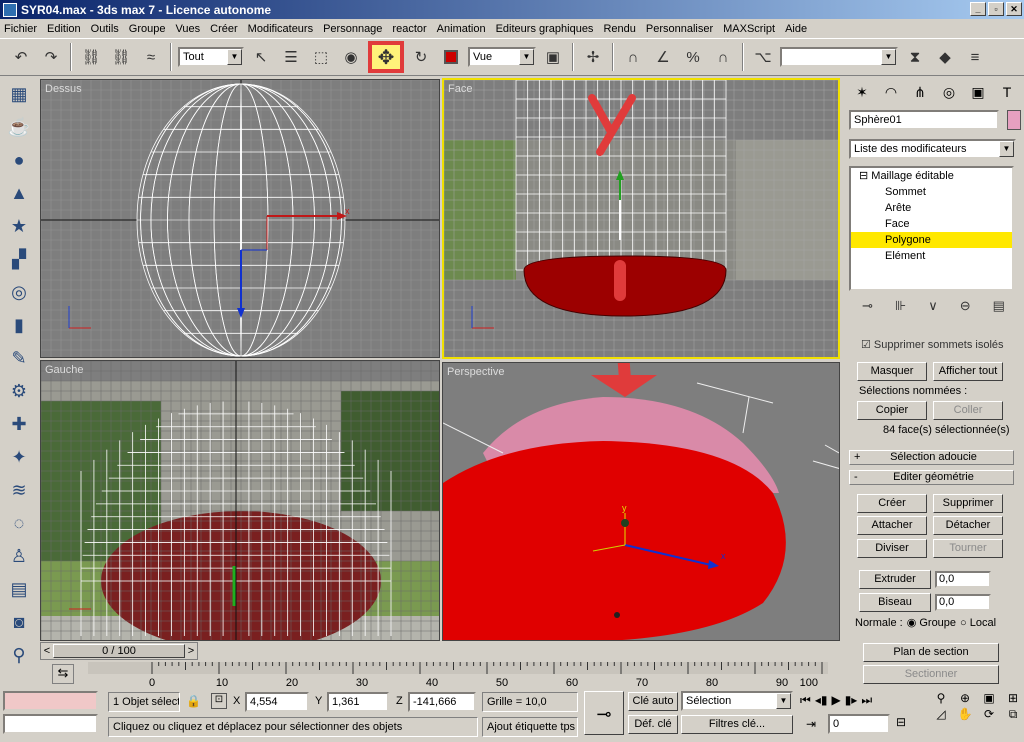  I want to click on menu-groupe: Groupe, so click(147, 29).